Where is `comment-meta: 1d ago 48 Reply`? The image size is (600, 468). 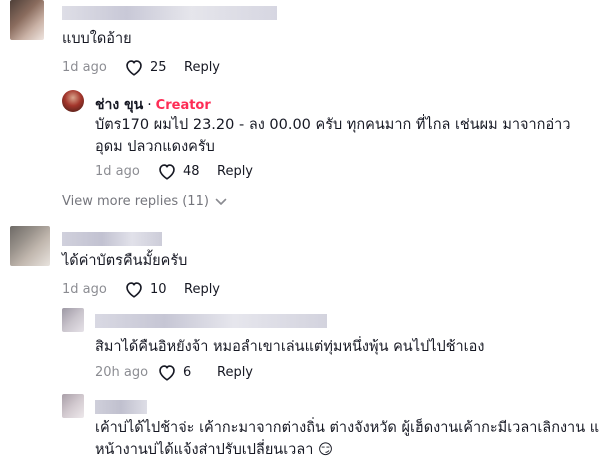 comment-meta: 1d ago 48 Reply is located at coordinates (174, 171).